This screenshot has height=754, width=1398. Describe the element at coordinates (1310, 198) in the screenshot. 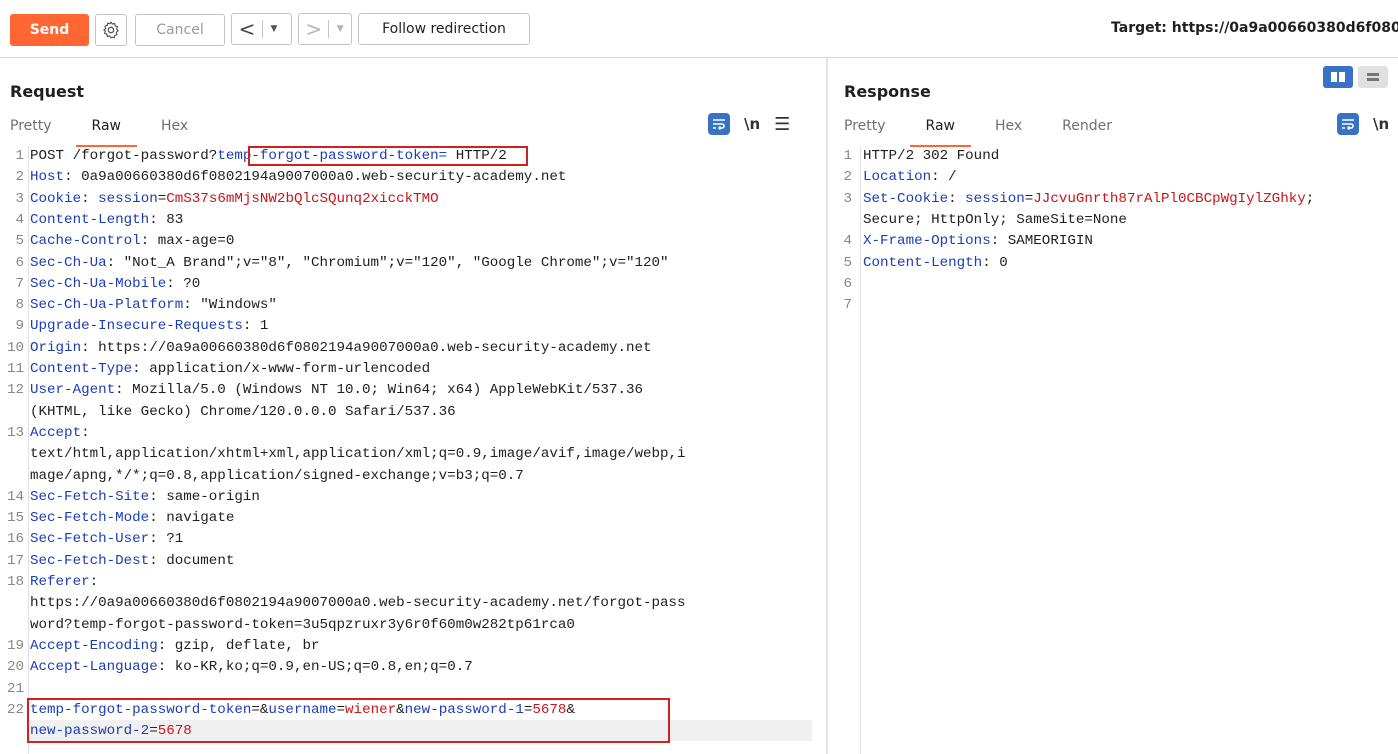

I see `code-text: ;` at that location.